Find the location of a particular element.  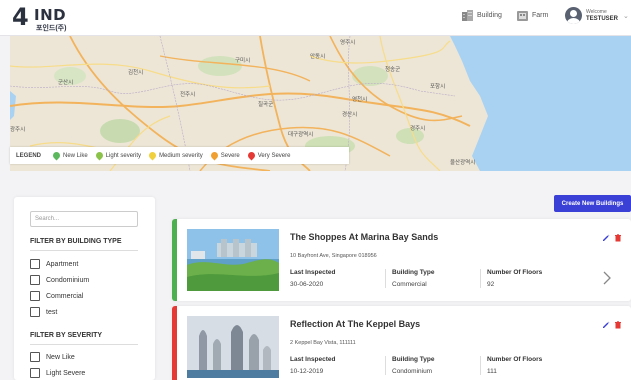

map-label: 군산시 is located at coordinates (65, 82).